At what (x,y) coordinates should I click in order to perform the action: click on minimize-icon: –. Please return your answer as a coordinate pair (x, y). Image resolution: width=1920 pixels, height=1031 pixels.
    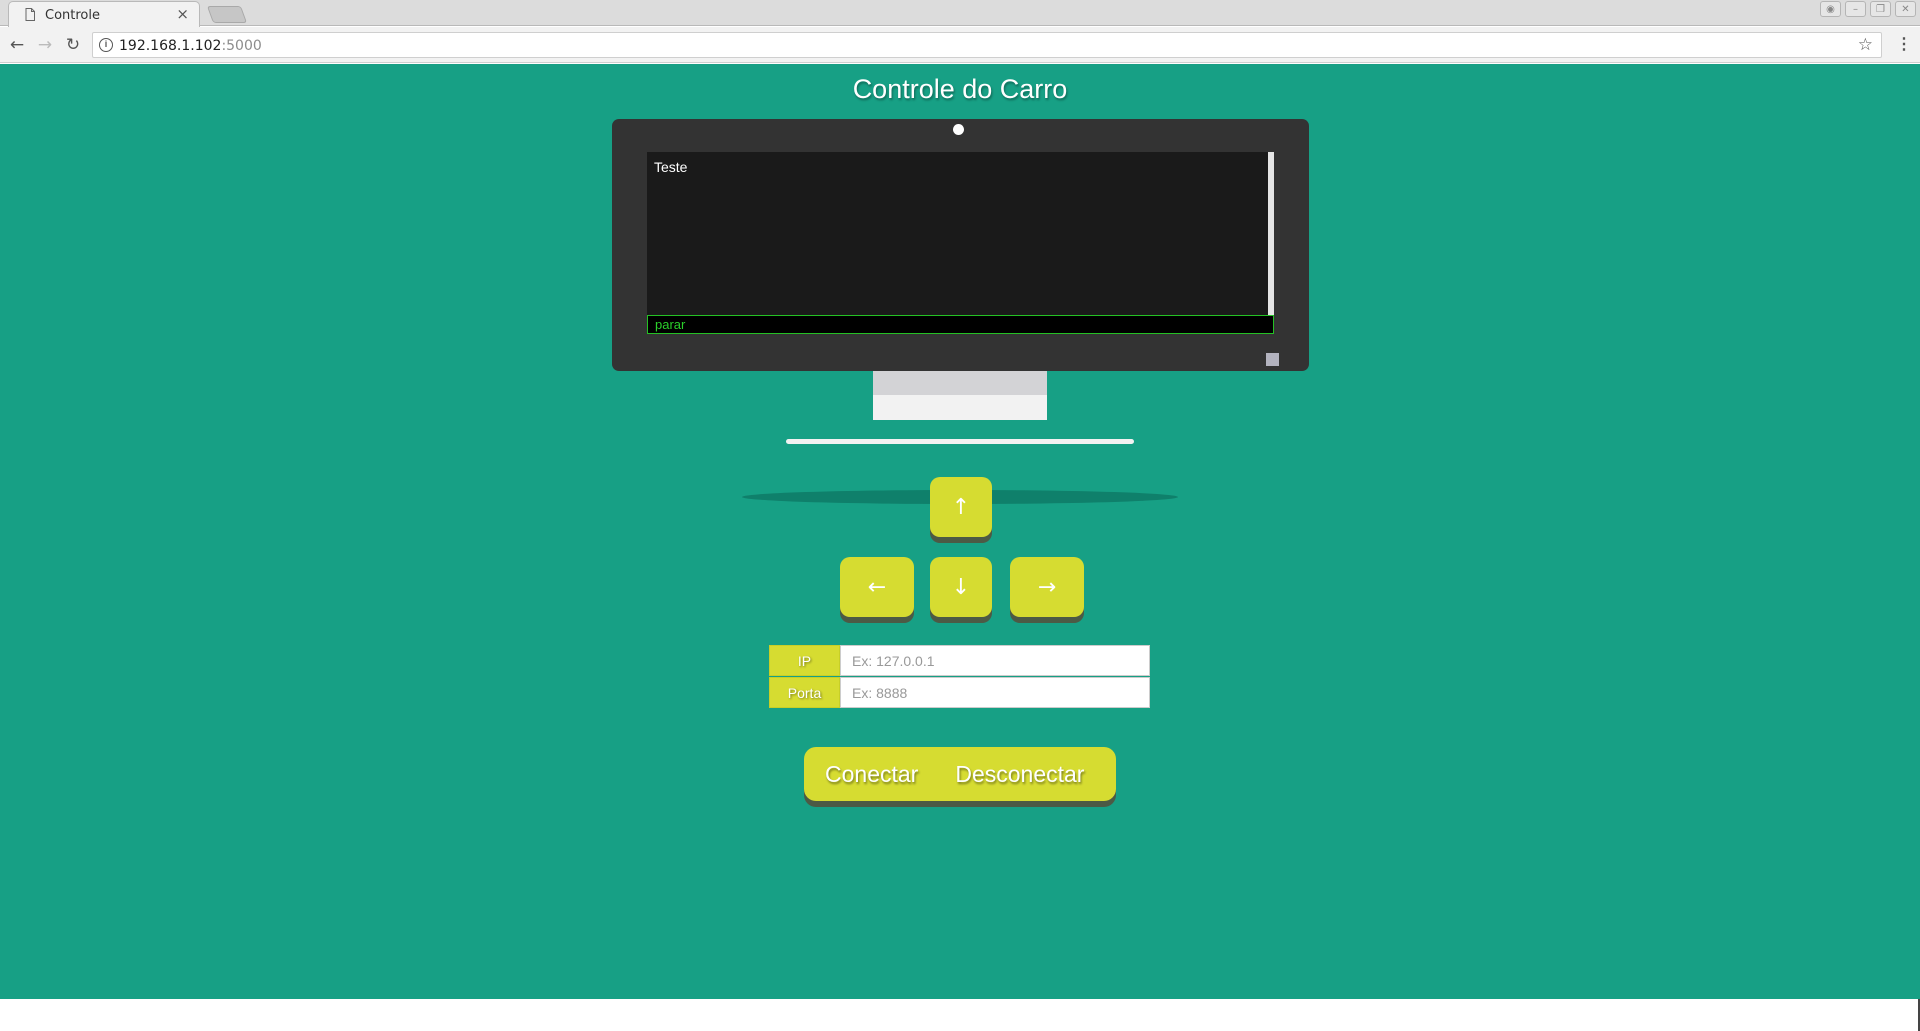
    Looking at the image, I should click on (1855, 9).